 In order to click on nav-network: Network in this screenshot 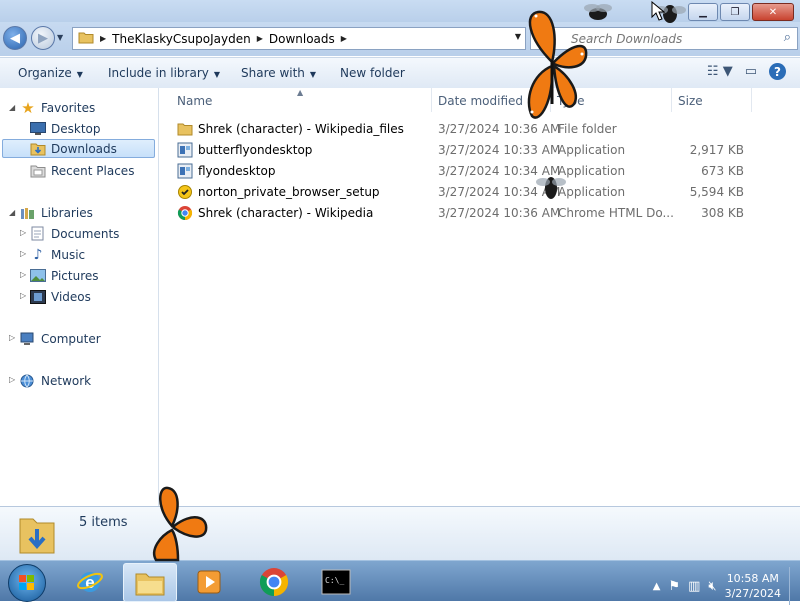, I will do `click(55, 380)`.